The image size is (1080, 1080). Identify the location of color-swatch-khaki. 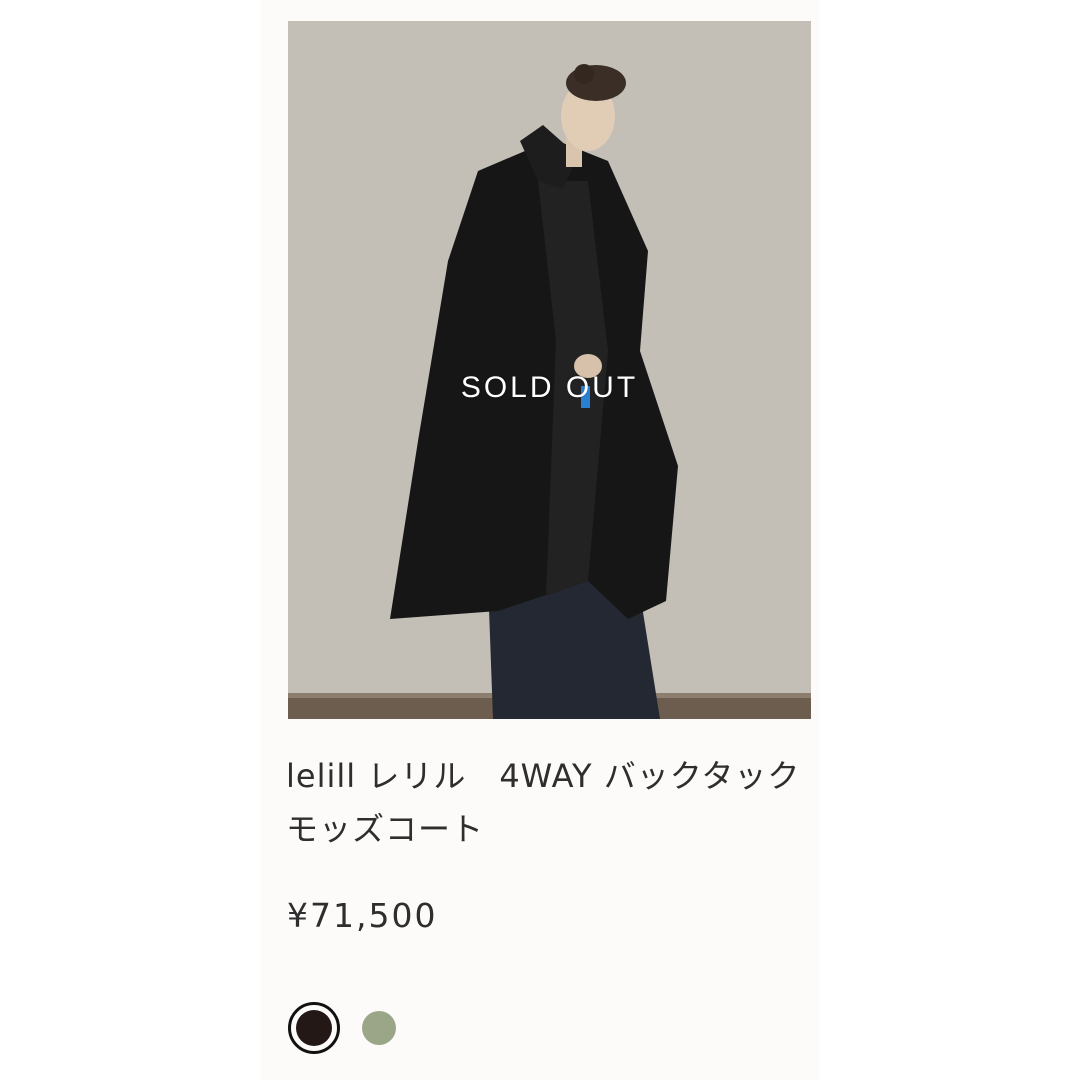
(379, 1028).